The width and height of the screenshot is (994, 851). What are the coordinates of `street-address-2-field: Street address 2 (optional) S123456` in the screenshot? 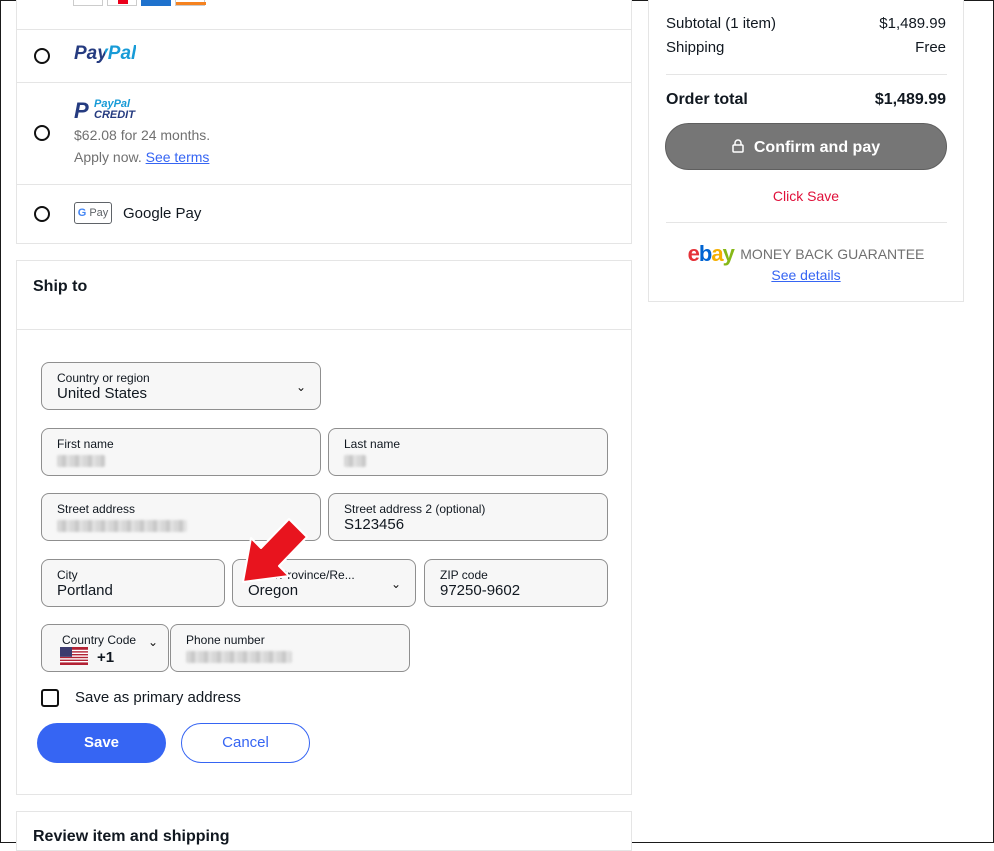 It's located at (468, 517).